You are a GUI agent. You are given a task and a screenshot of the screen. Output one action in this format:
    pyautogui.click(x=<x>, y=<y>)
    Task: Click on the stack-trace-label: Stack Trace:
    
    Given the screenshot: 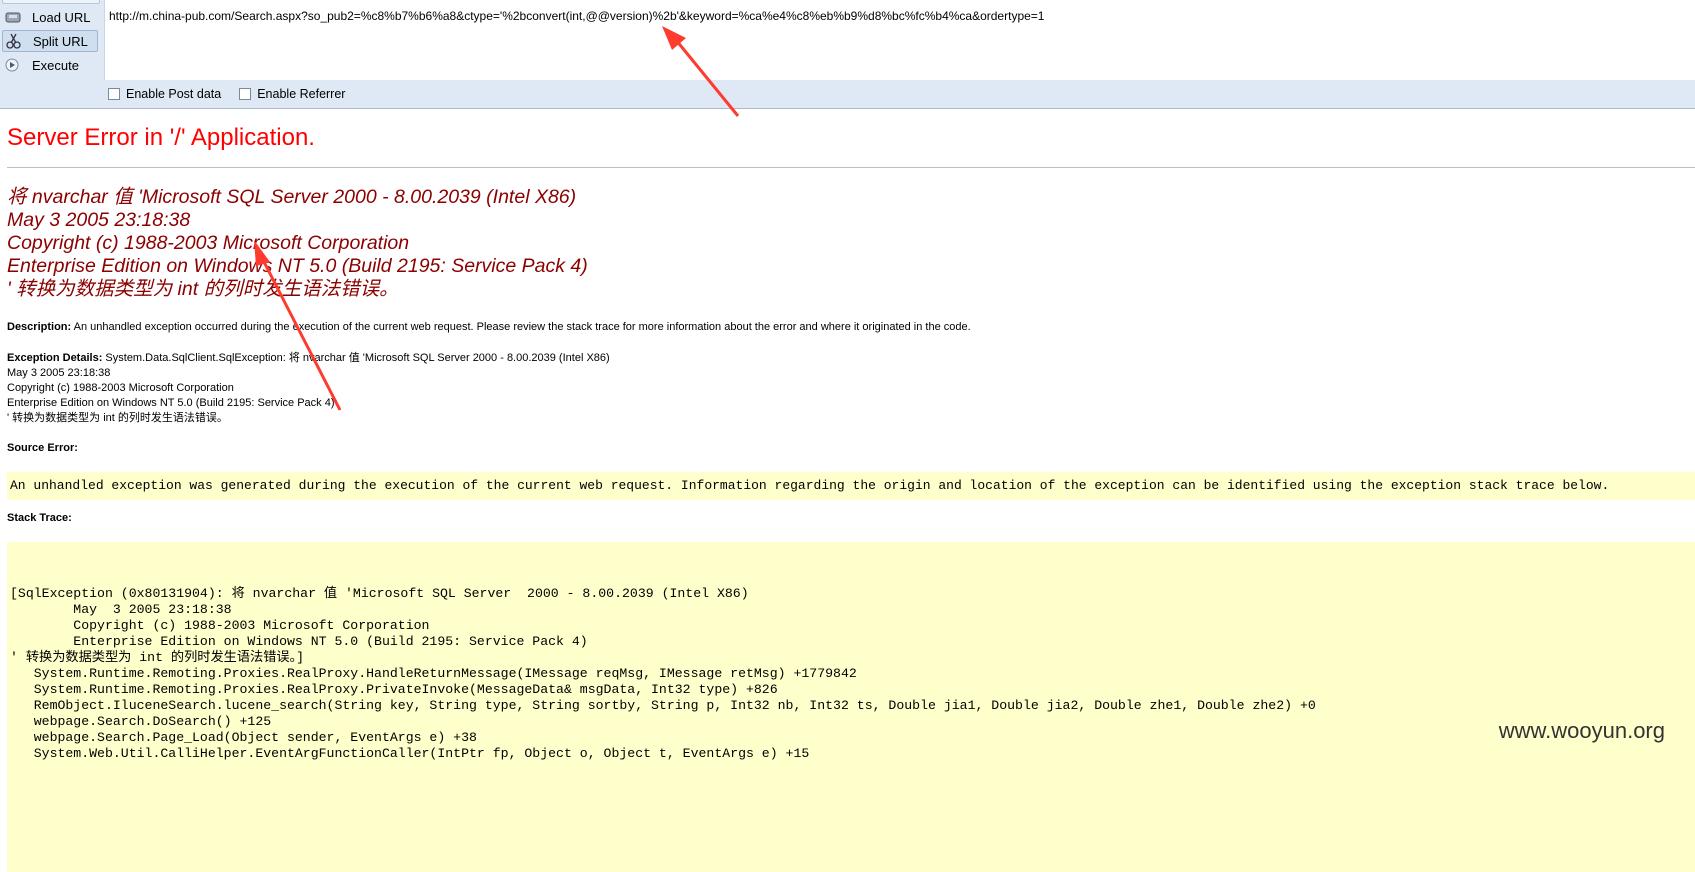 What is the action you would take?
    pyautogui.click(x=39, y=518)
    